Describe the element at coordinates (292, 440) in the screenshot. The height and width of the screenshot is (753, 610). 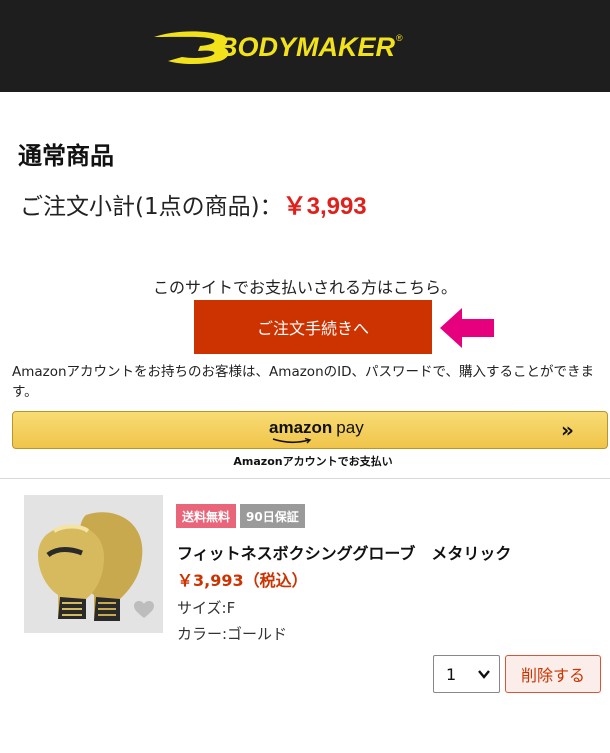
I see `amazon-smile-icon` at that location.